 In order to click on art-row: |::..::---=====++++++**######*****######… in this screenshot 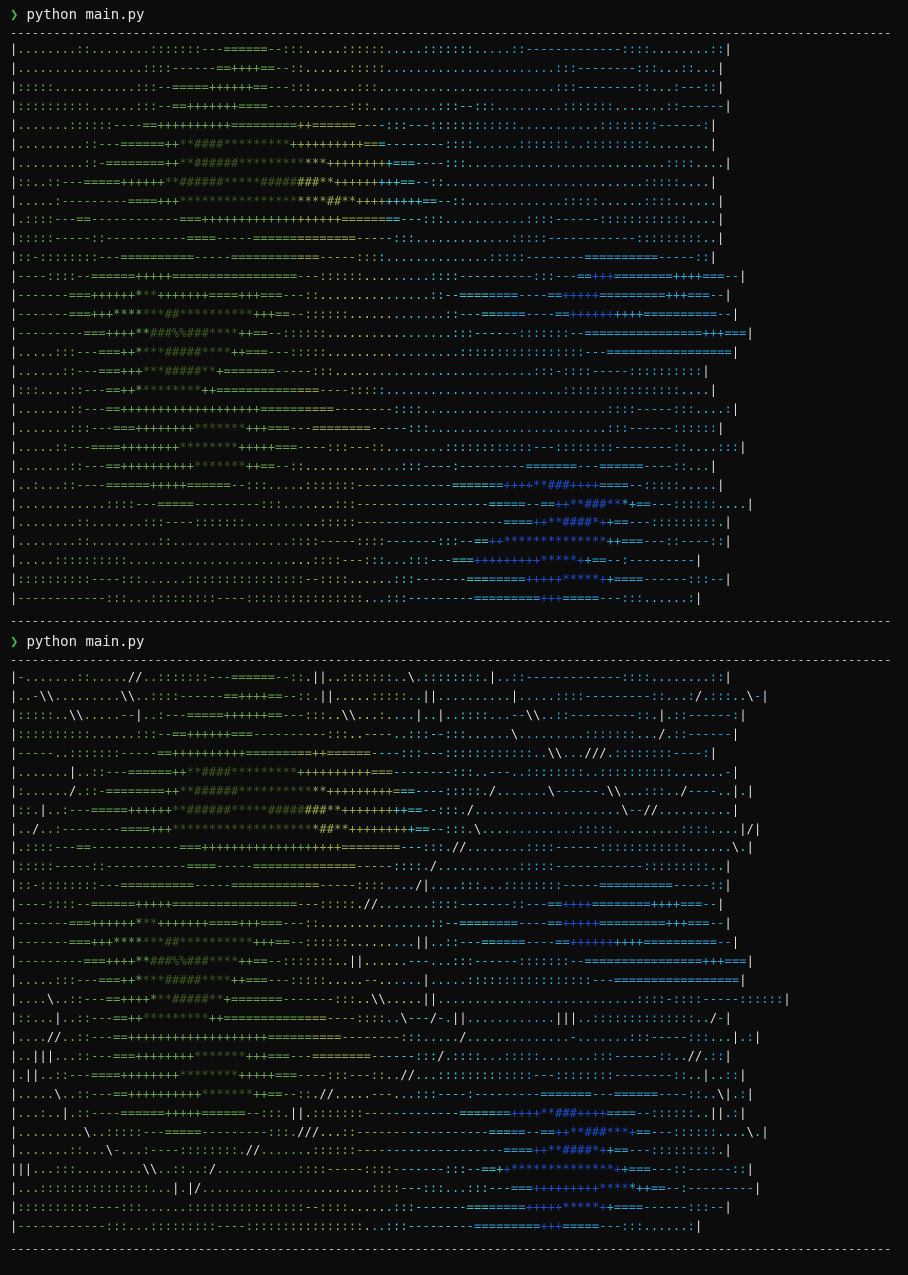, I will do `click(364, 181)`.